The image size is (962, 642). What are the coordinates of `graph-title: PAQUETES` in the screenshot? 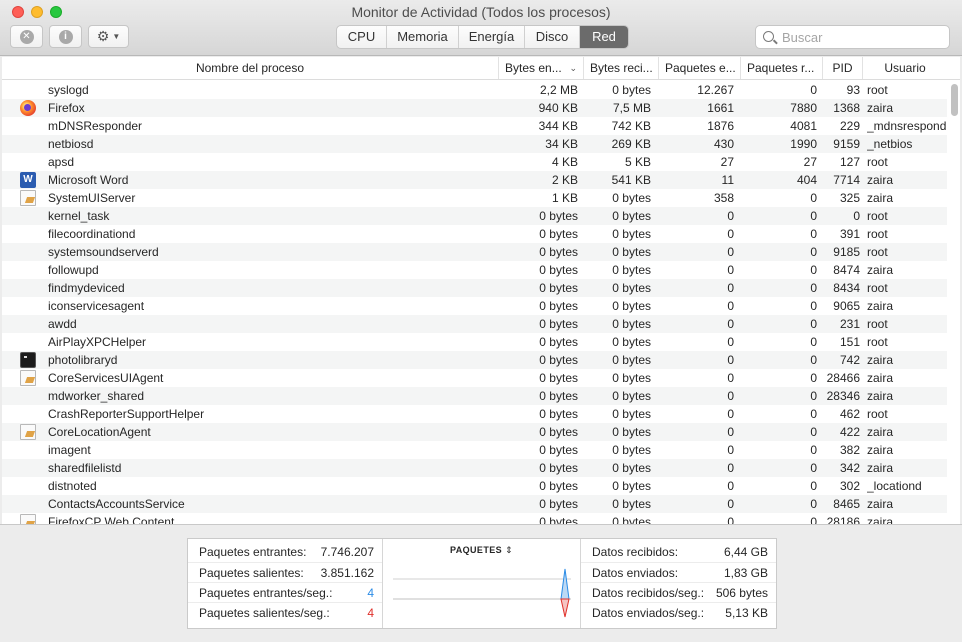 It's located at (476, 550).